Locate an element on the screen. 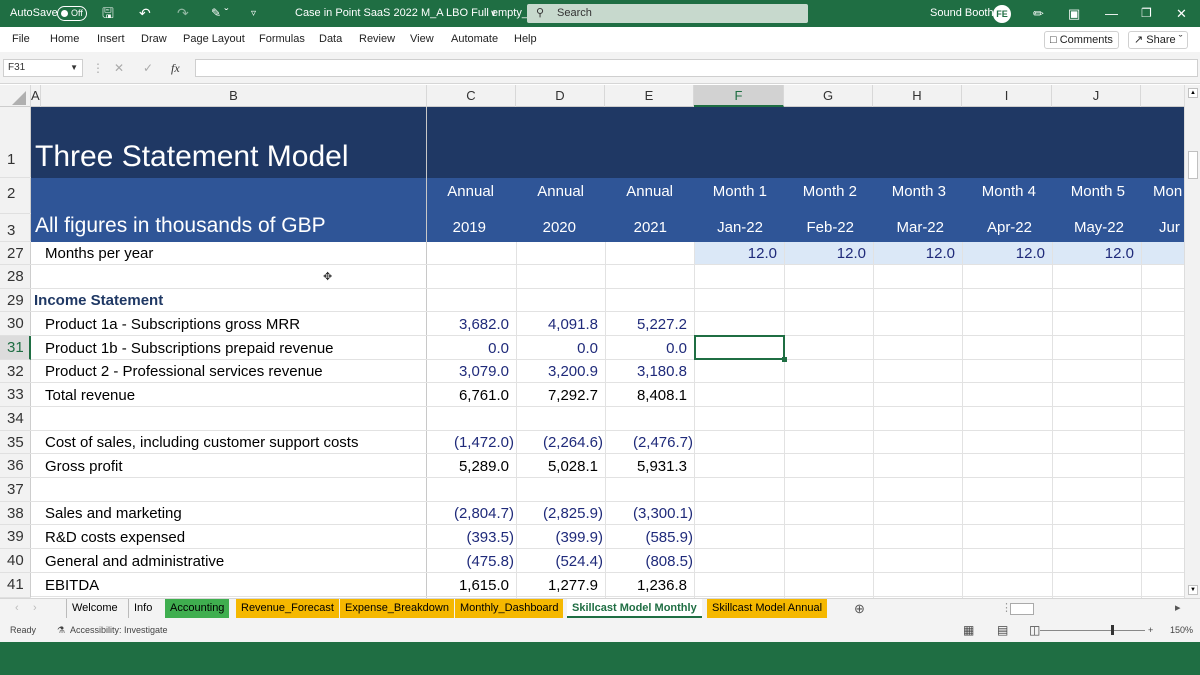 The height and width of the screenshot is (675, 1200). zoom-slider-handle is located at coordinates (1112, 630).